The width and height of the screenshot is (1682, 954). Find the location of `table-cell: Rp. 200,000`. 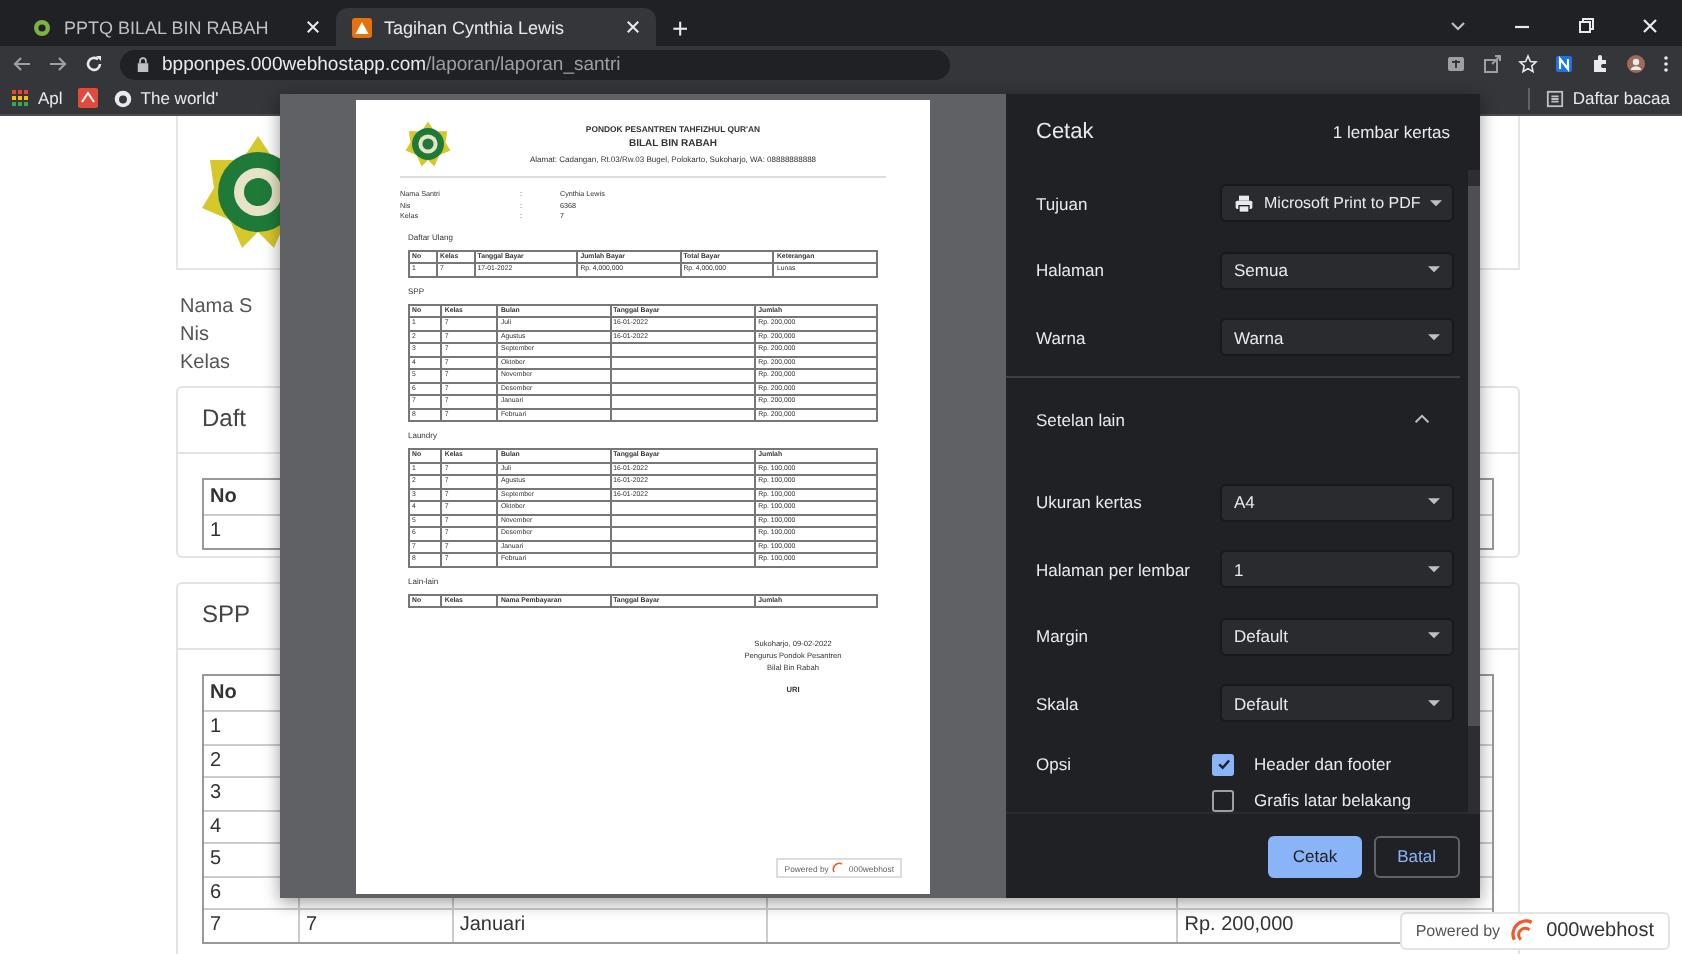

table-cell: Rp. 200,000 is located at coordinates (1239, 925).